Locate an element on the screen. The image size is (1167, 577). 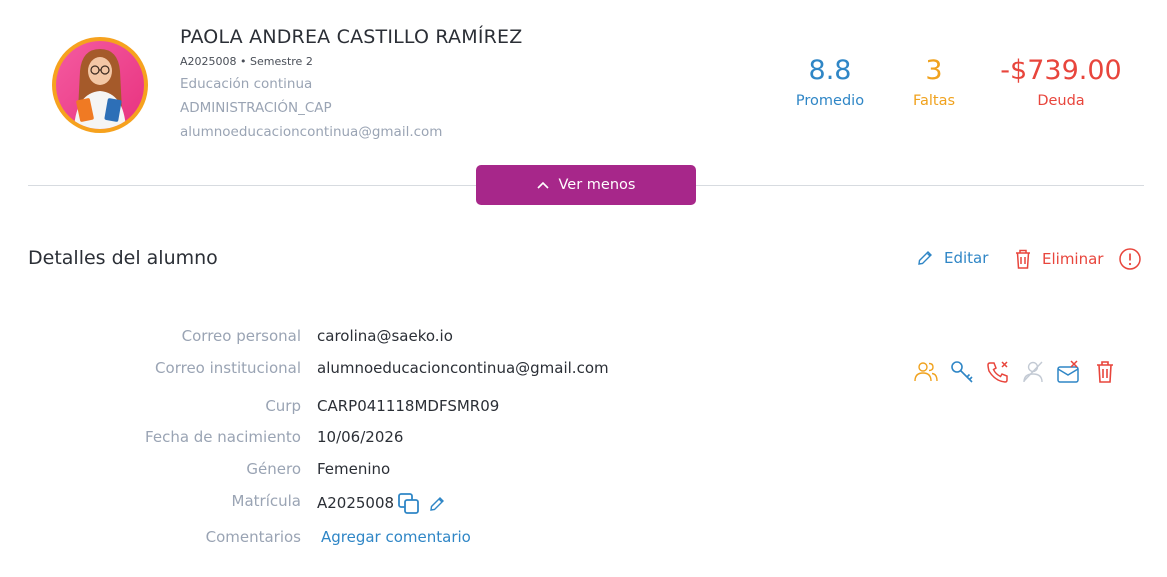
edit-matricula-icon is located at coordinates (437, 504).